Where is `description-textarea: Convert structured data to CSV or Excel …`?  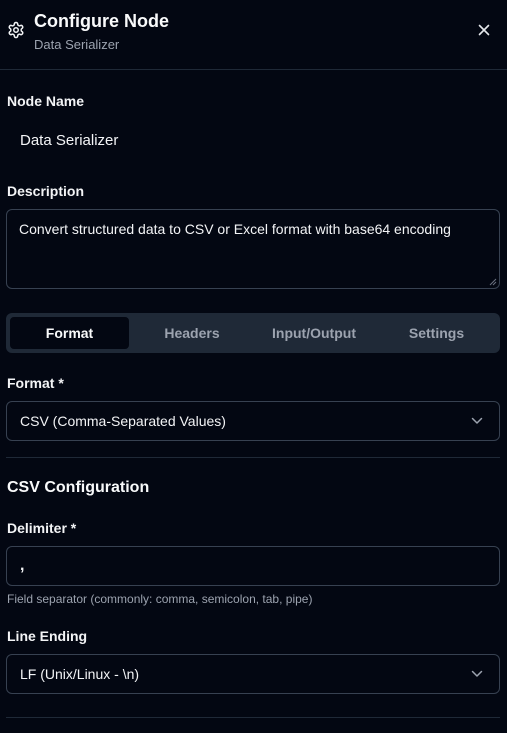 description-textarea: Convert structured data to CSV or Excel … is located at coordinates (253, 249).